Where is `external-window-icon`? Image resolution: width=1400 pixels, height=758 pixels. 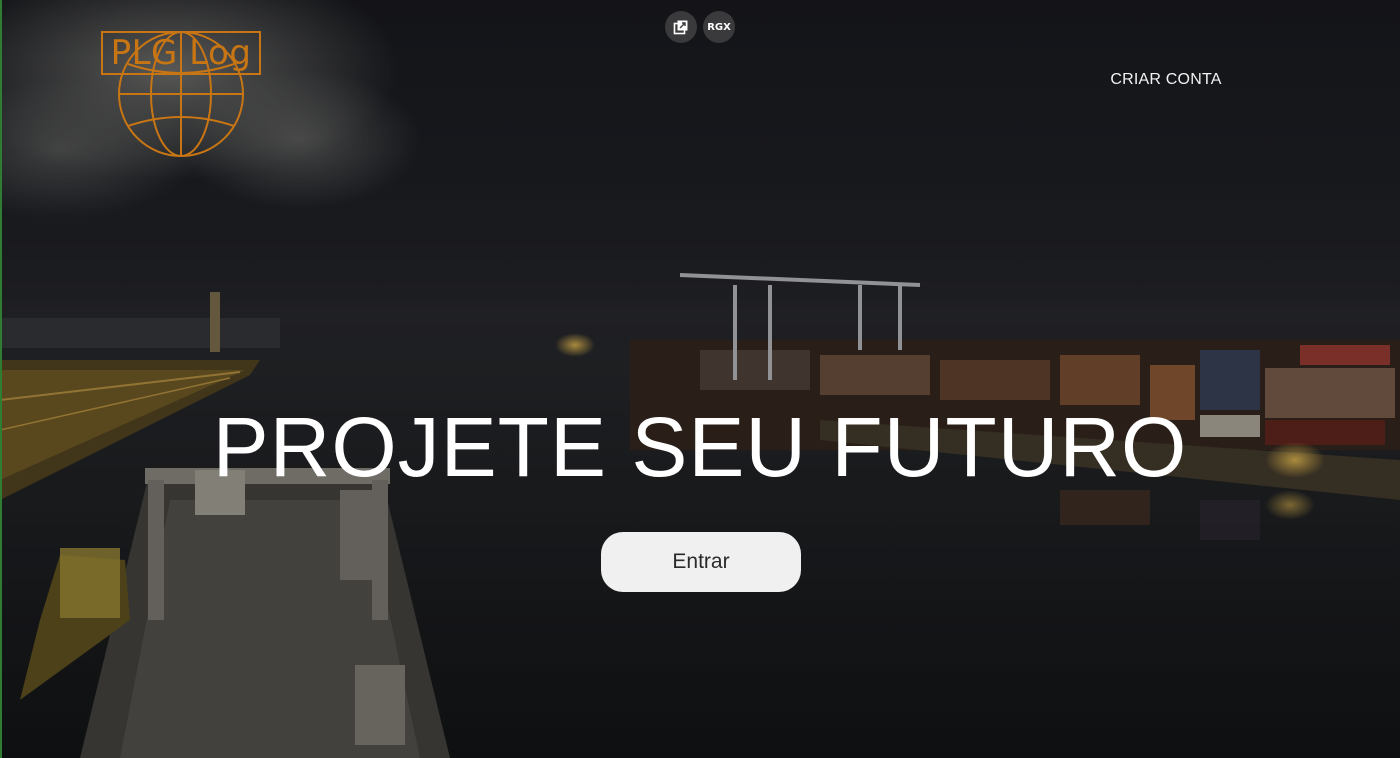
external-window-icon is located at coordinates (680, 27).